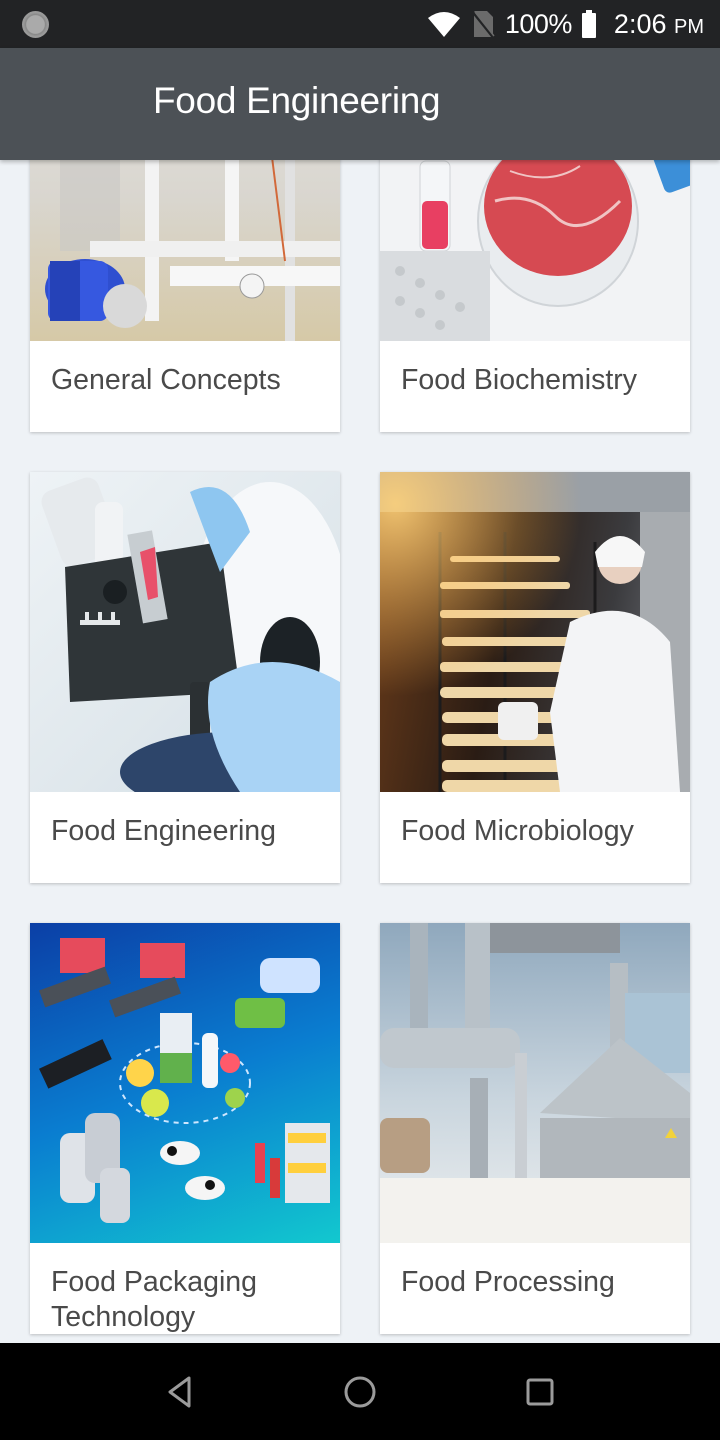 The image size is (720, 1440). I want to click on page-title: Food Engineering, so click(297, 100).